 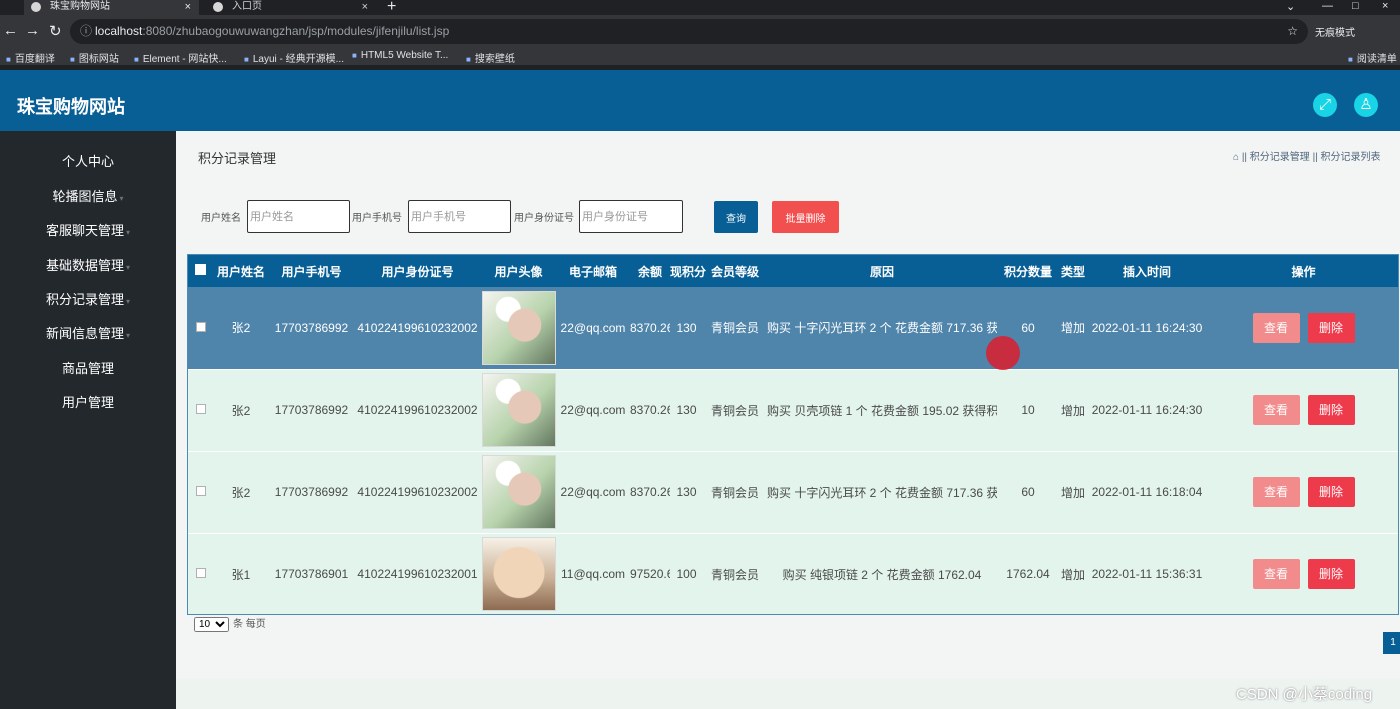 I want to click on column-user-id: 用户身份证号, so click(x=417, y=271).